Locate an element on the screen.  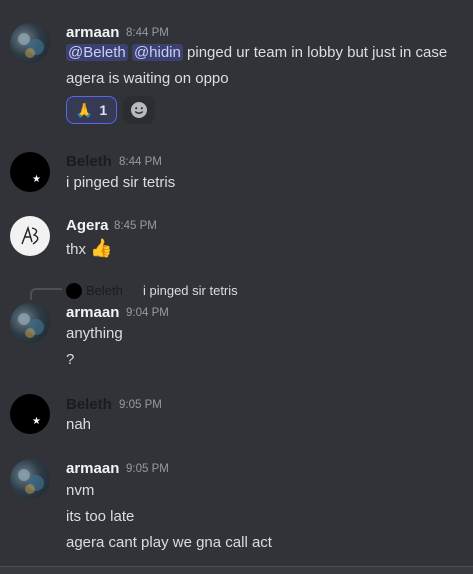
reaction-count: 1 is located at coordinates (103, 110).